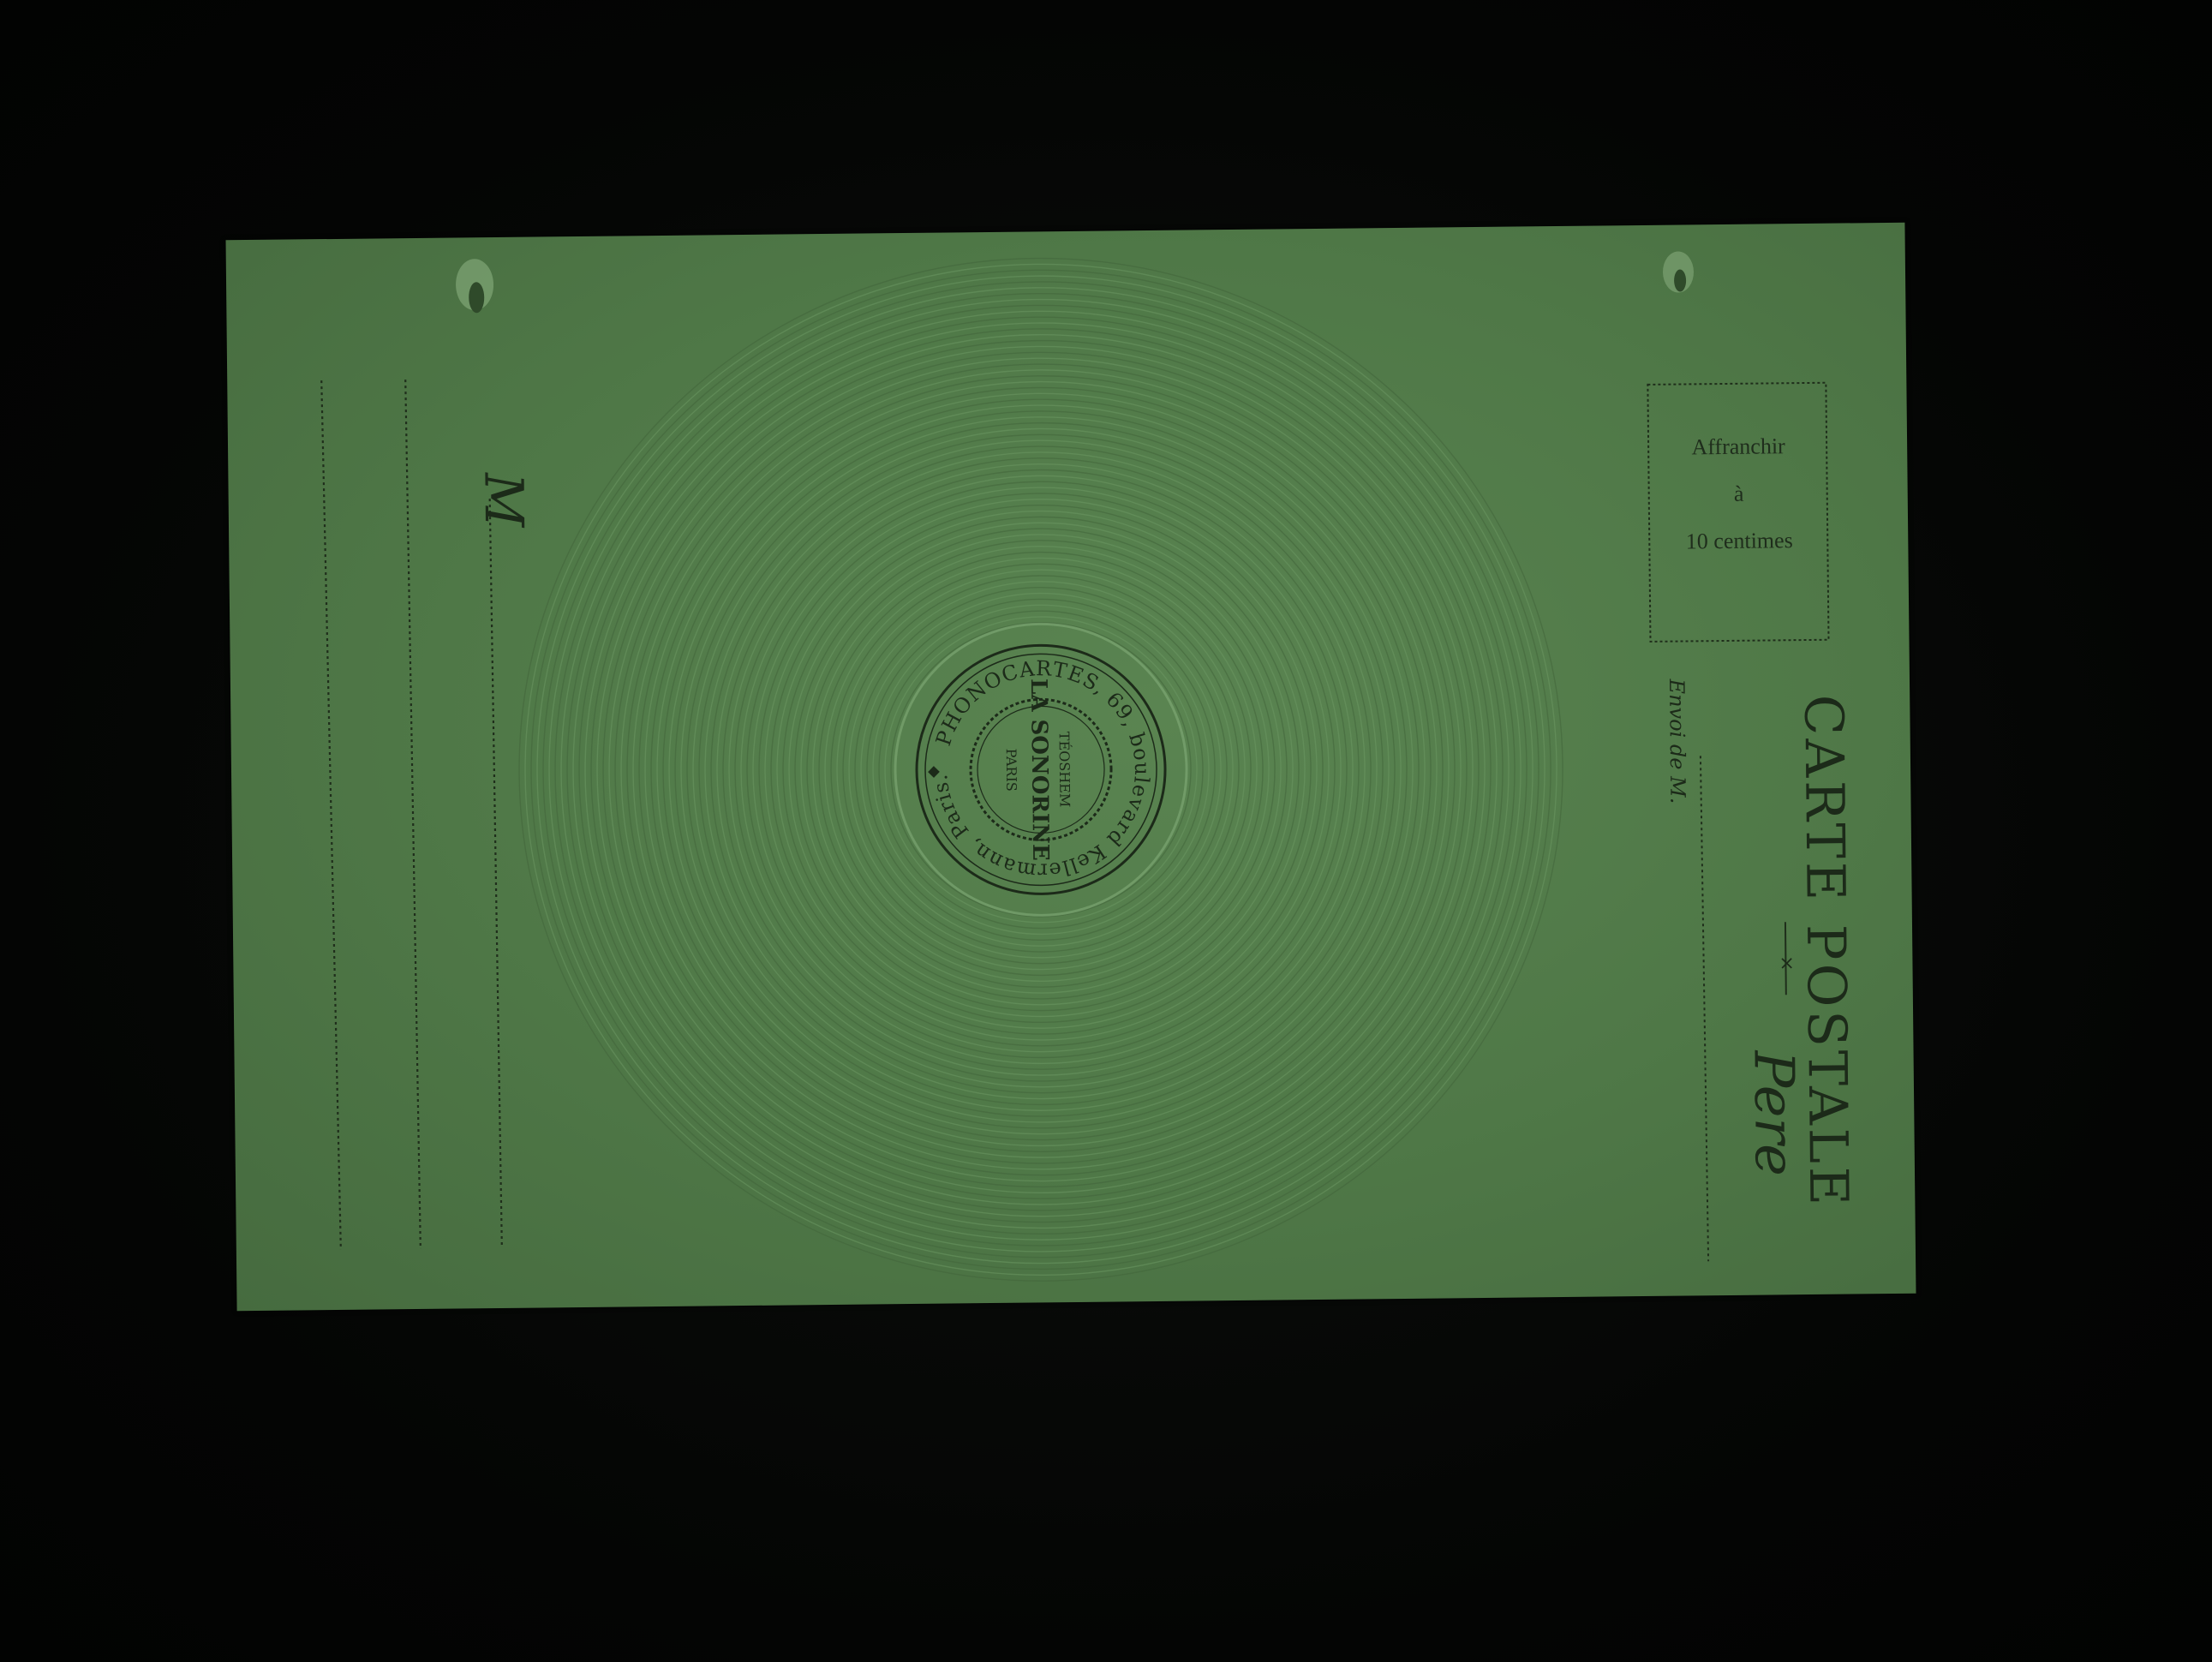 The image size is (2212, 1662). I want to click on stamp-box, so click(1738, 512).